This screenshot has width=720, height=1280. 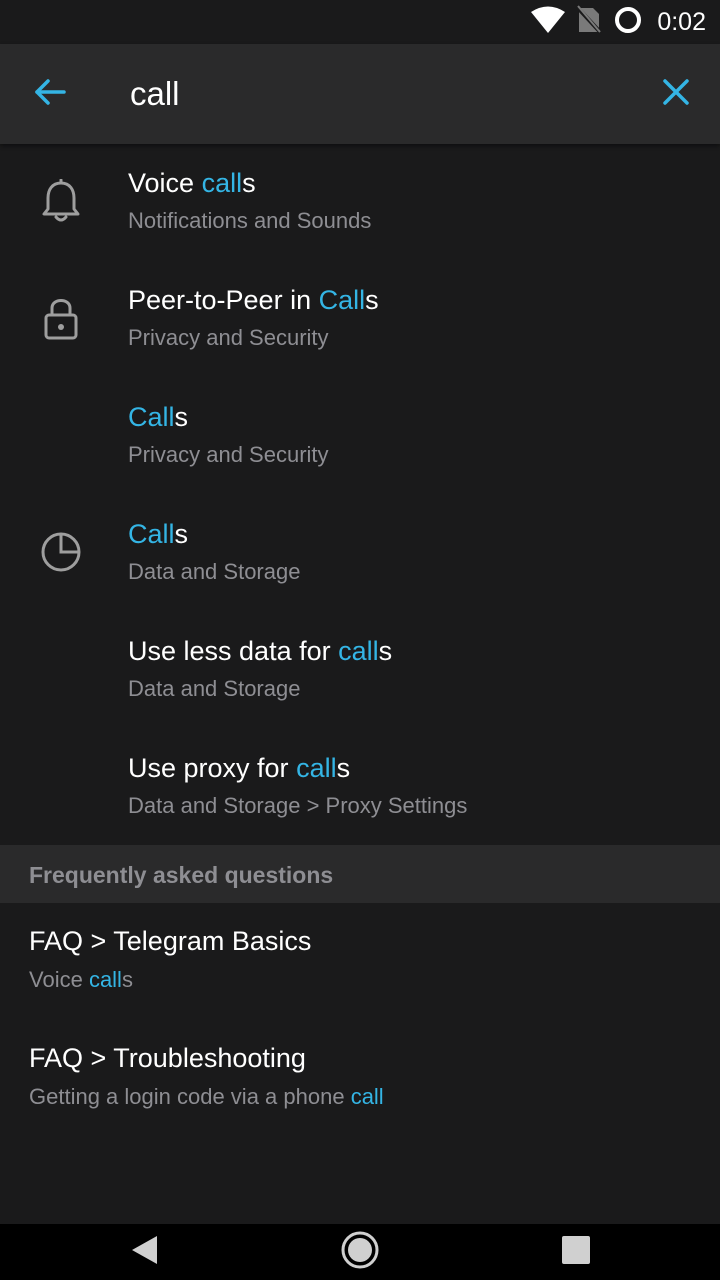 I want to click on faq-title: FAQ > Troubleshooting, so click(x=167, y=1058).